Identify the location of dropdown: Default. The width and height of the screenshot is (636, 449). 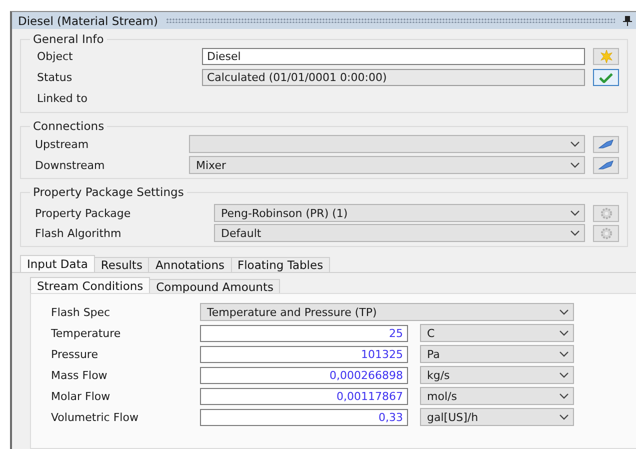
(399, 233).